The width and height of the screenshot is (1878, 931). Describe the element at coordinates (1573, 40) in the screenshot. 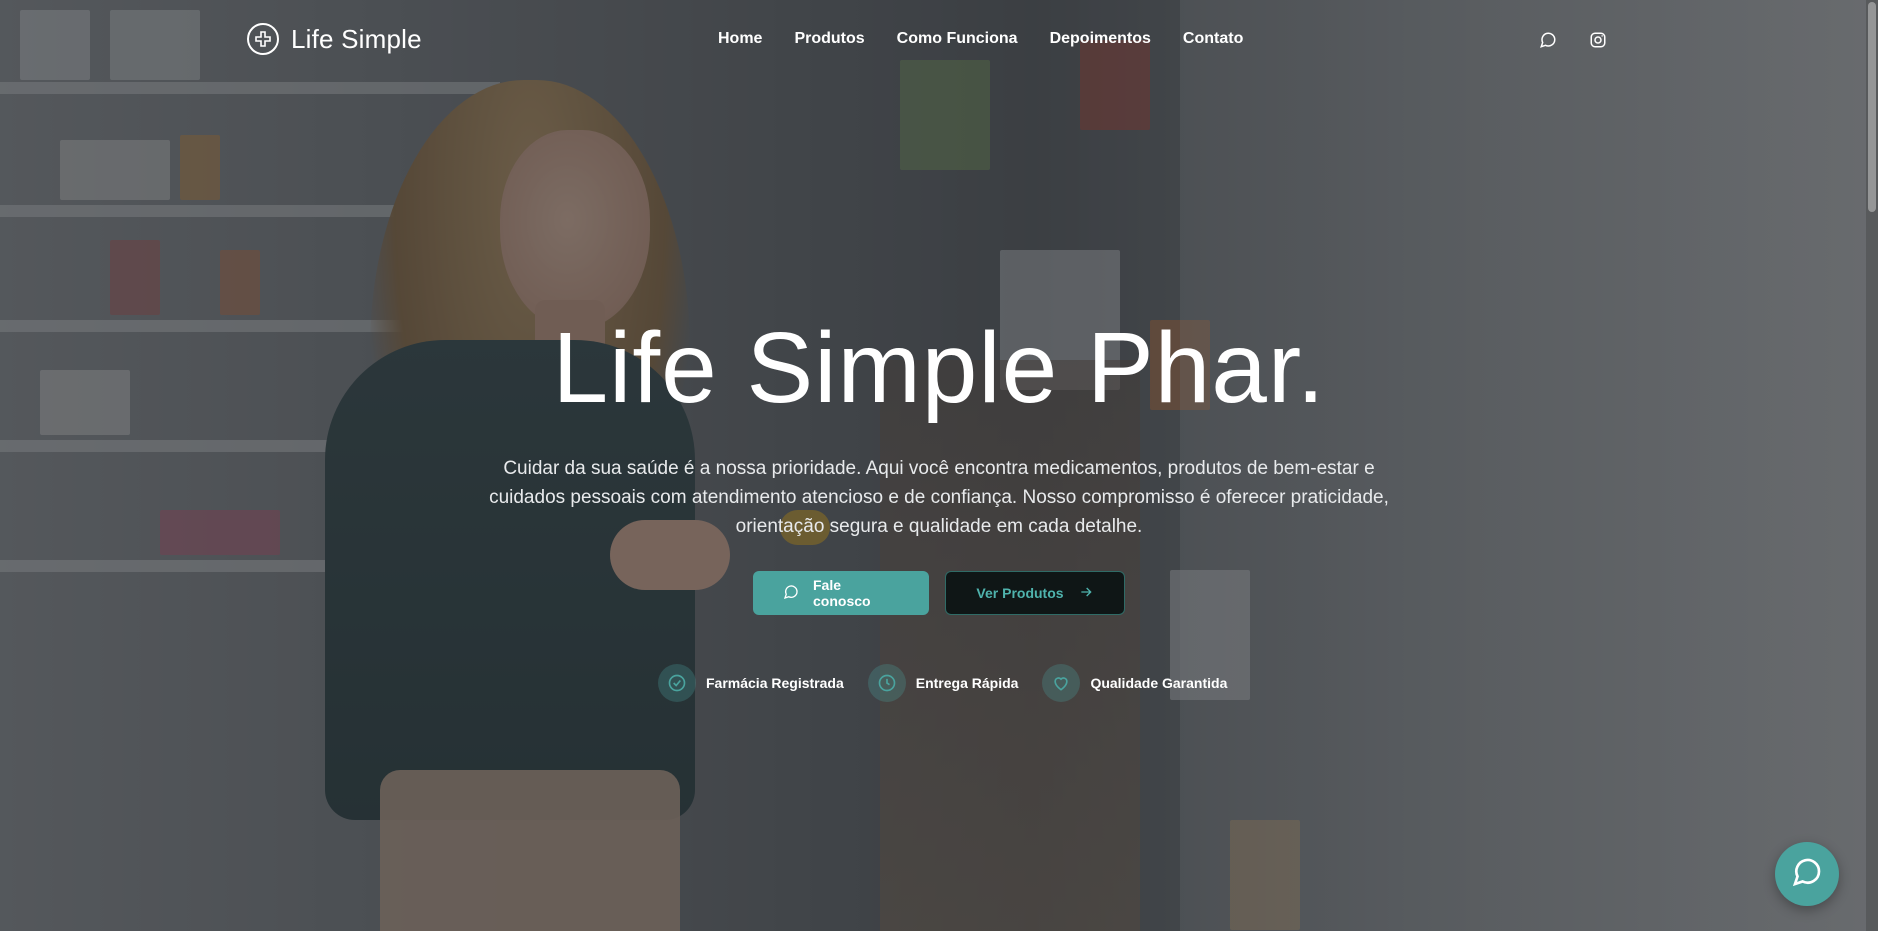

I see `nav-social-icons` at that location.